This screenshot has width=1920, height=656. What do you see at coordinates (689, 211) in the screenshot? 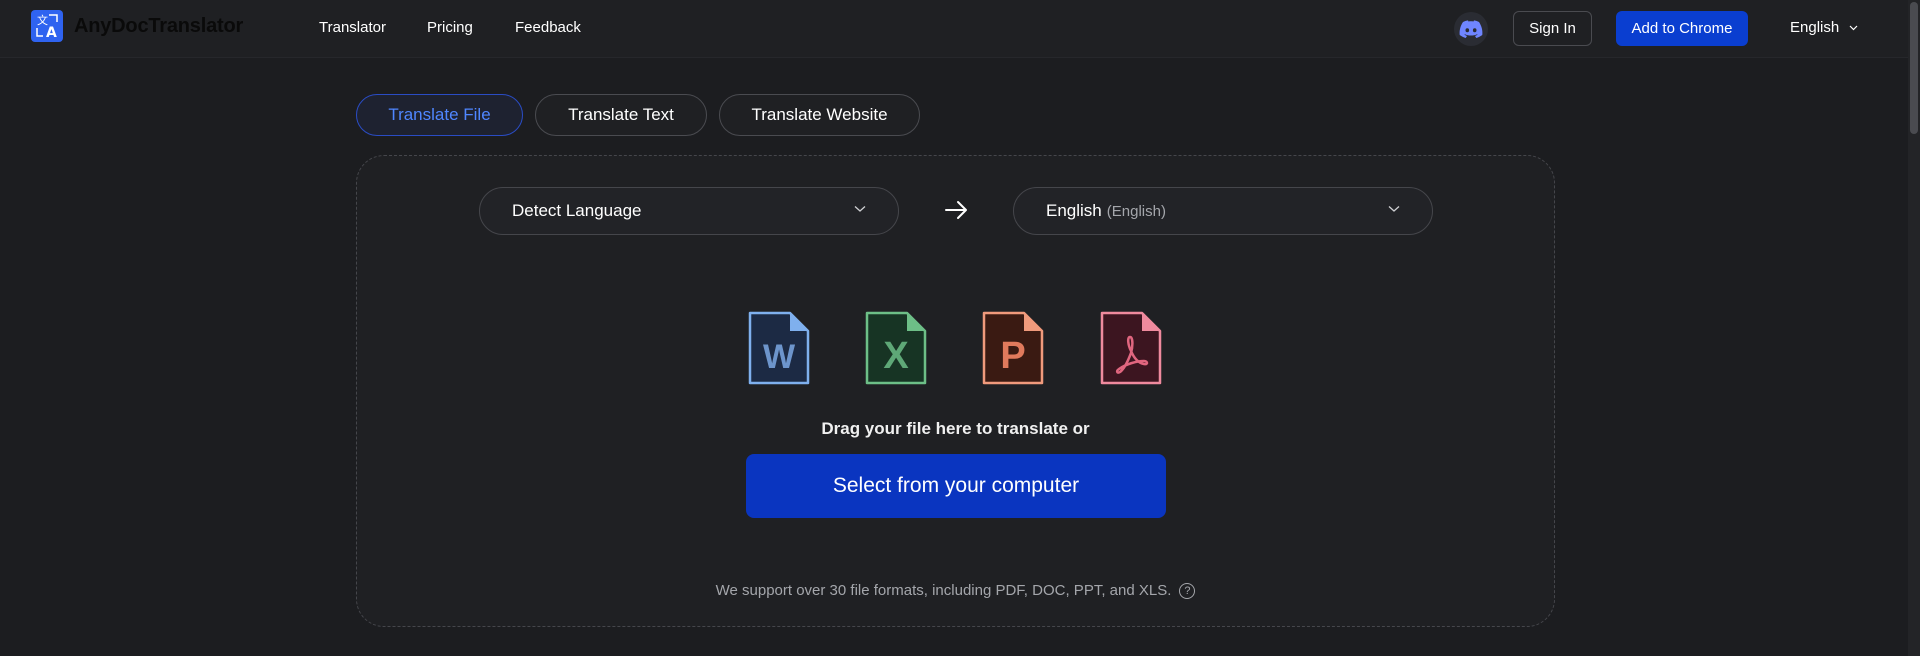
I see `source-language-select: Detect Language` at bounding box center [689, 211].